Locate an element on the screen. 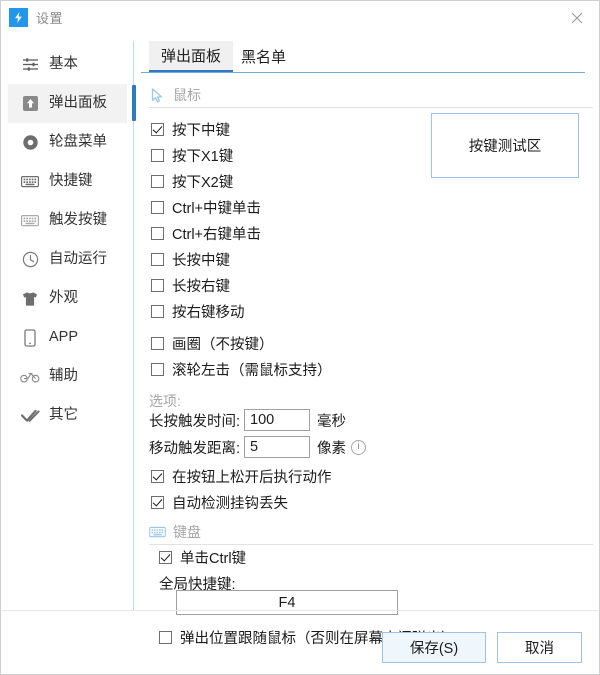 The image size is (600, 675). checkbox-row-middle-click: 按下中键 is located at coordinates (190, 129).